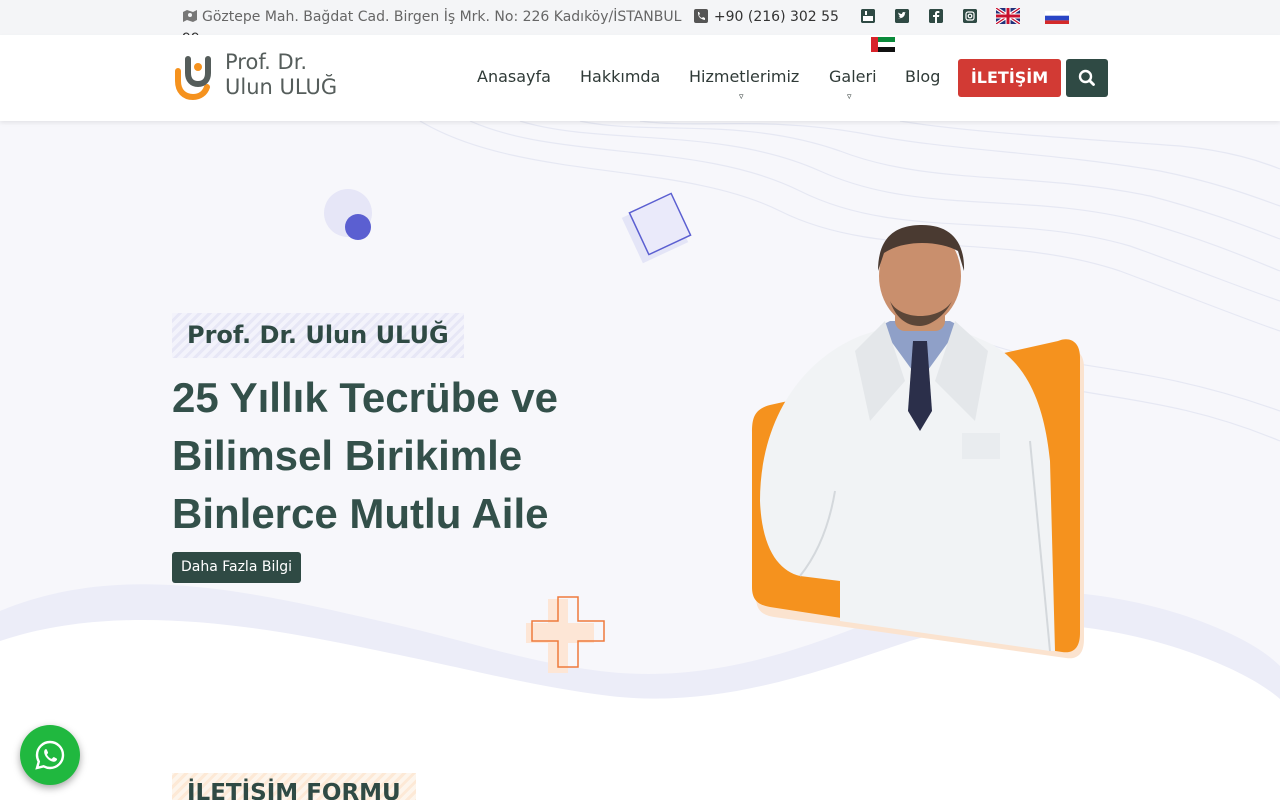 This screenshot has height=800, width=1280. What do you see at coordinates (883, 44) in the screenshot?
I see `uae-flag-icon` at bounding box center [883, 44].